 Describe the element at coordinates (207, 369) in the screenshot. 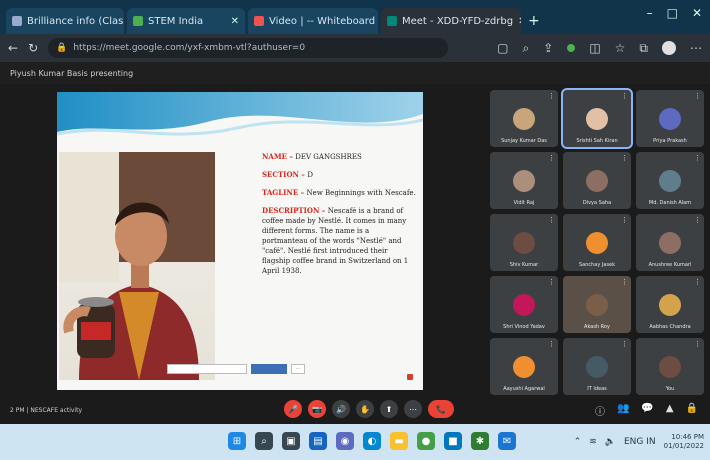

I see `slide-footer-input` at that location.